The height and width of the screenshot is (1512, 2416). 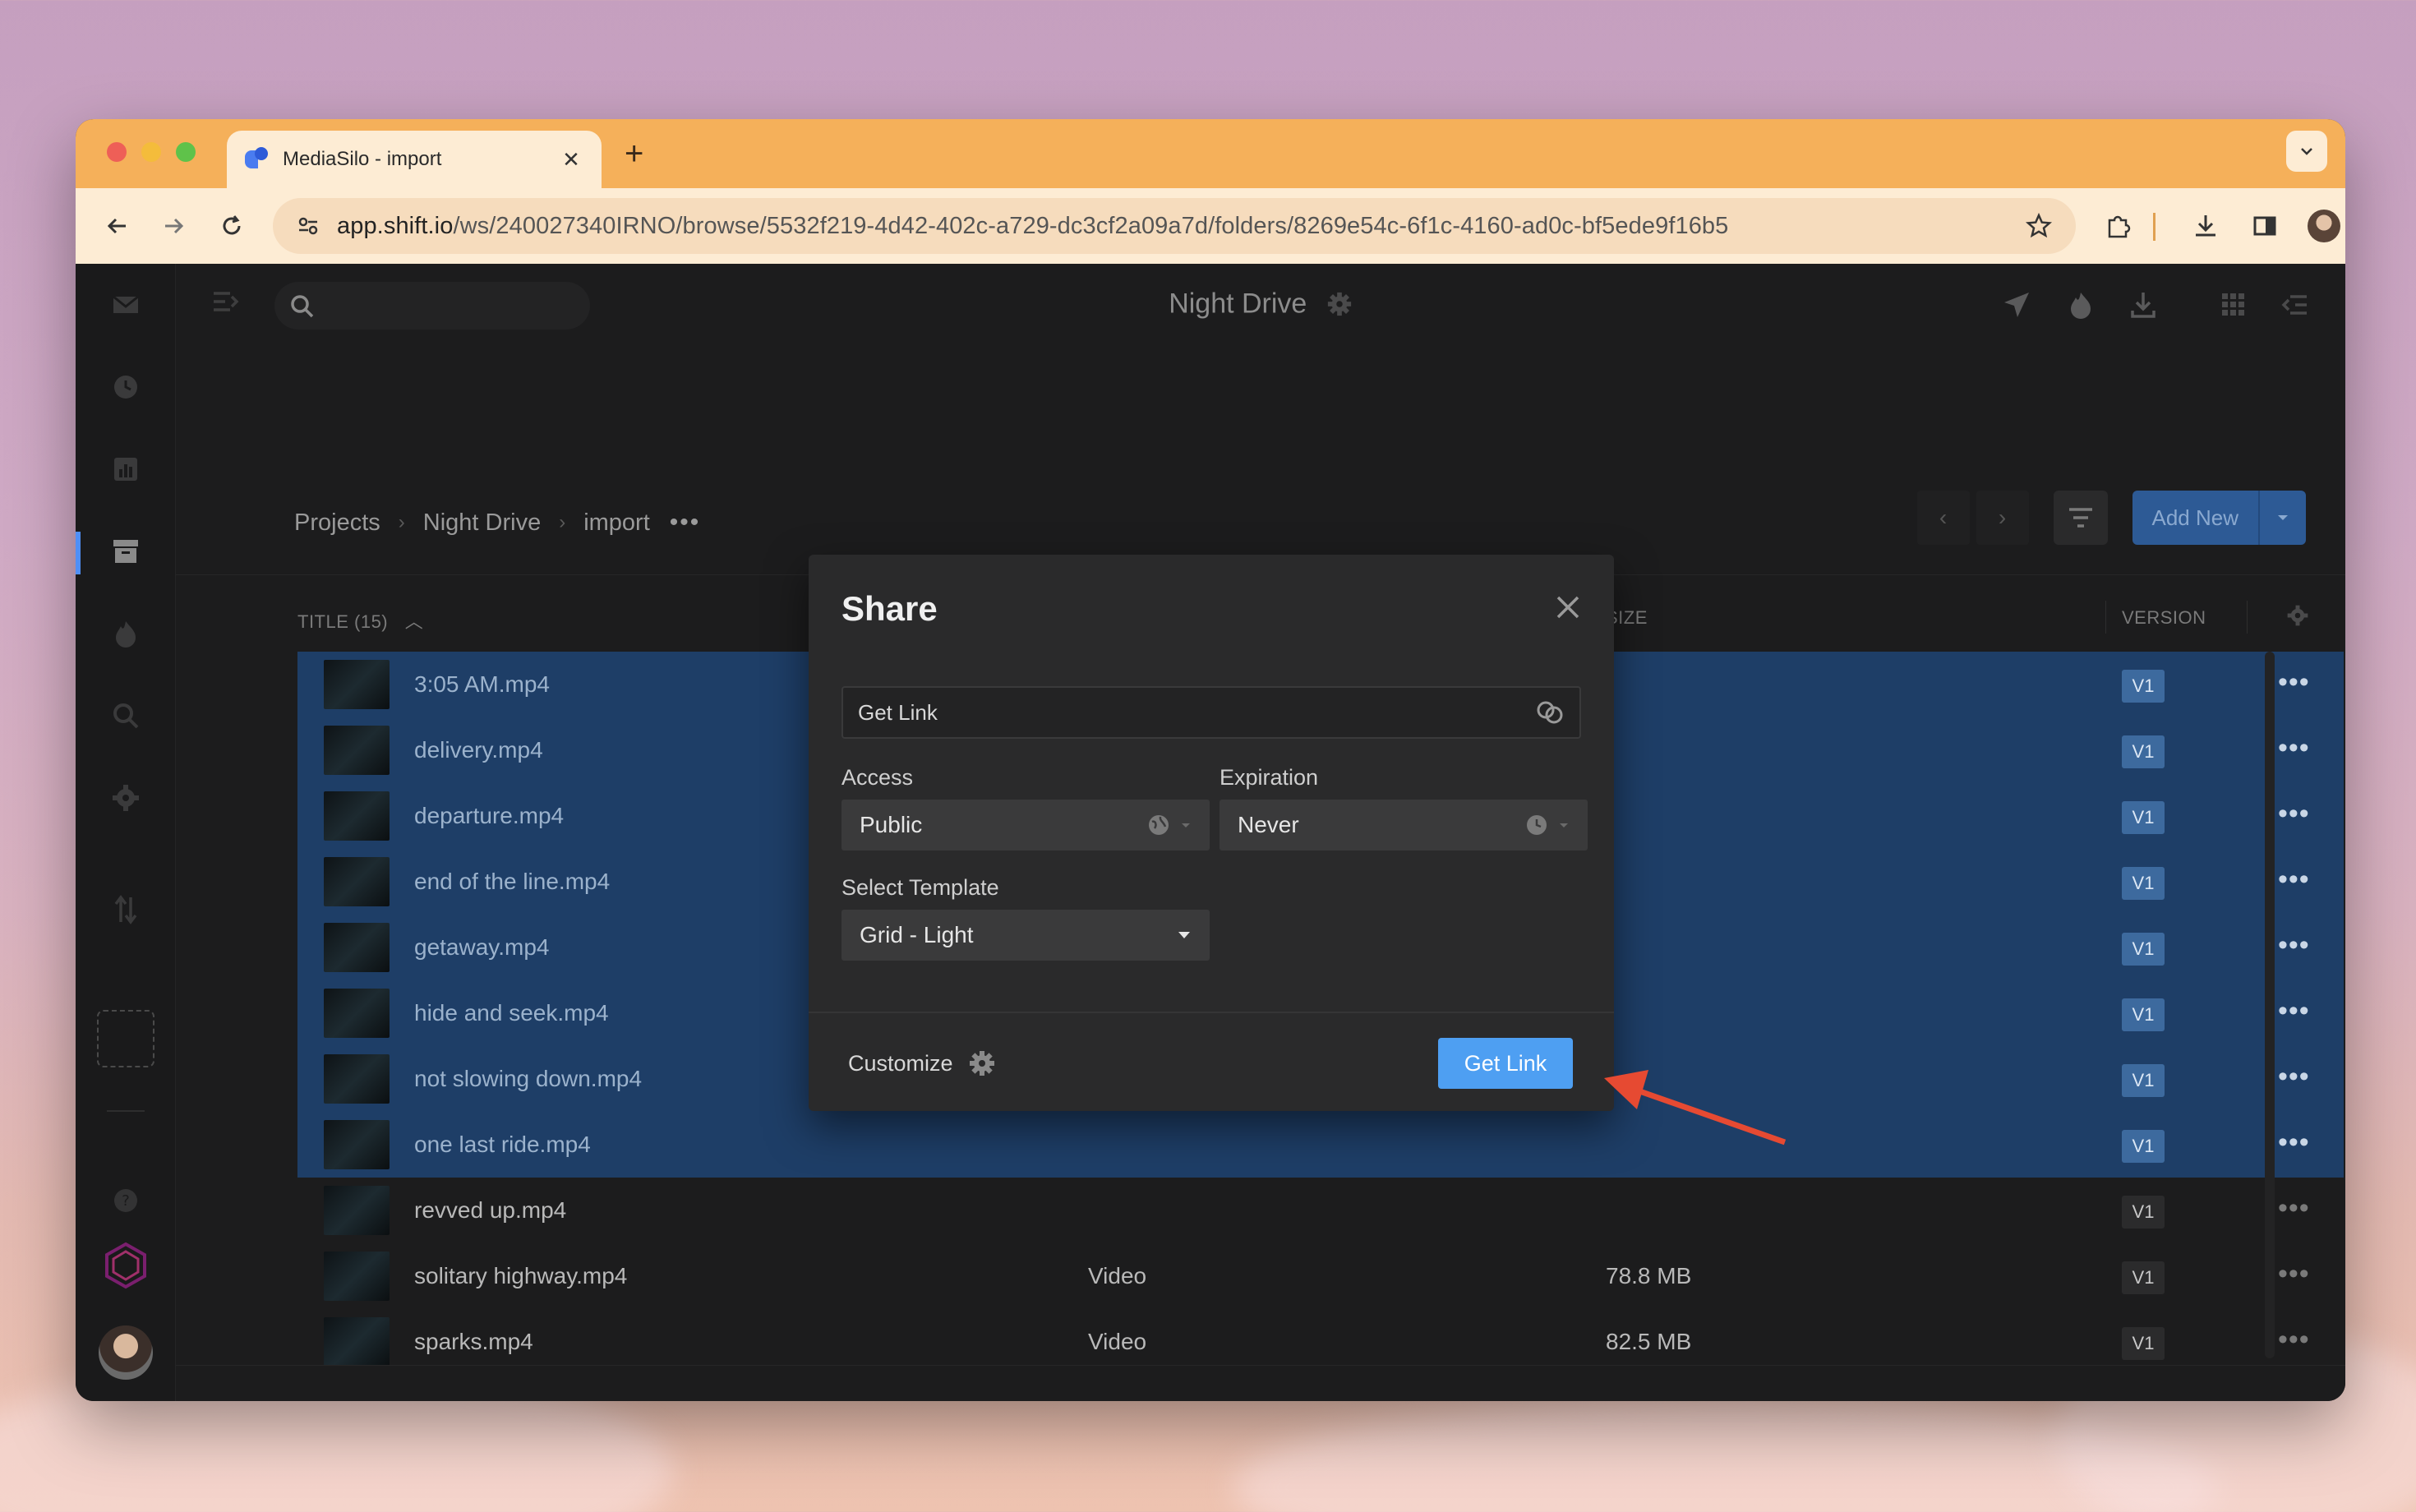 I want to click on browser-tab: MediaSilo - import ✕, so click(x=415, y=160).